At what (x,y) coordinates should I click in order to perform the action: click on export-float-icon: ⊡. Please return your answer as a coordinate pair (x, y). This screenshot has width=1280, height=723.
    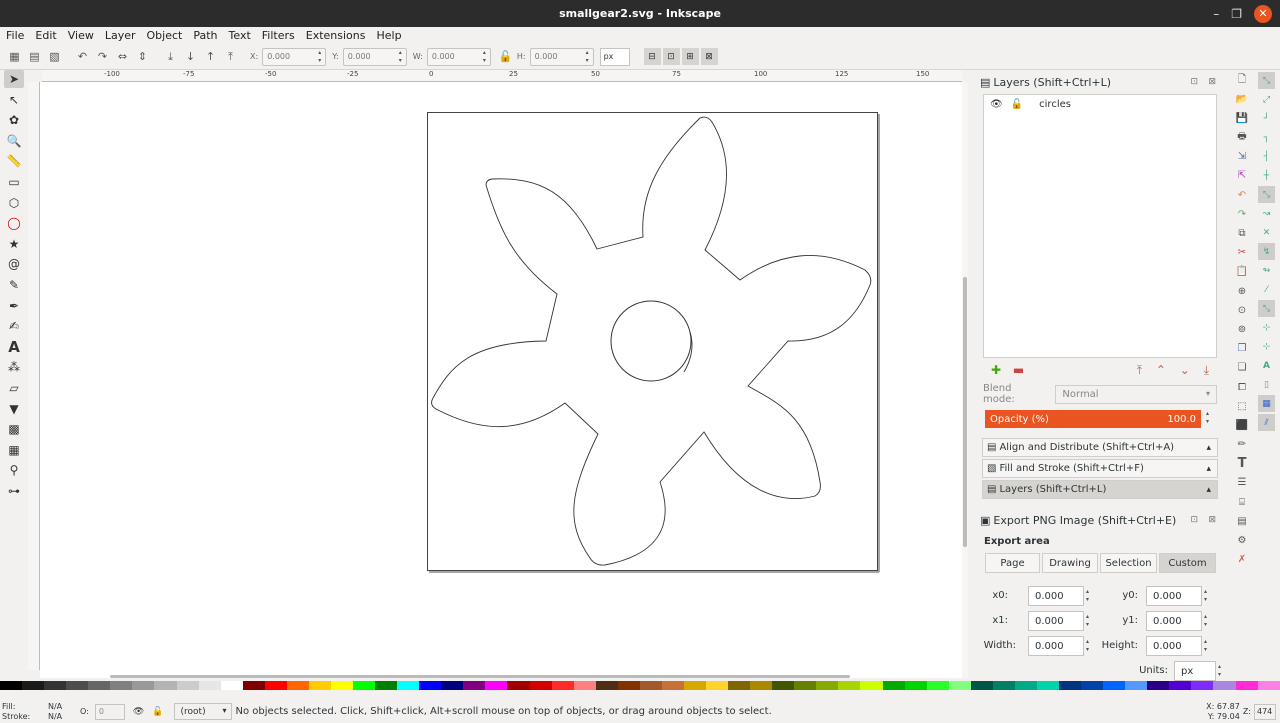
    Looking at the image, I should click on (1194, 520).